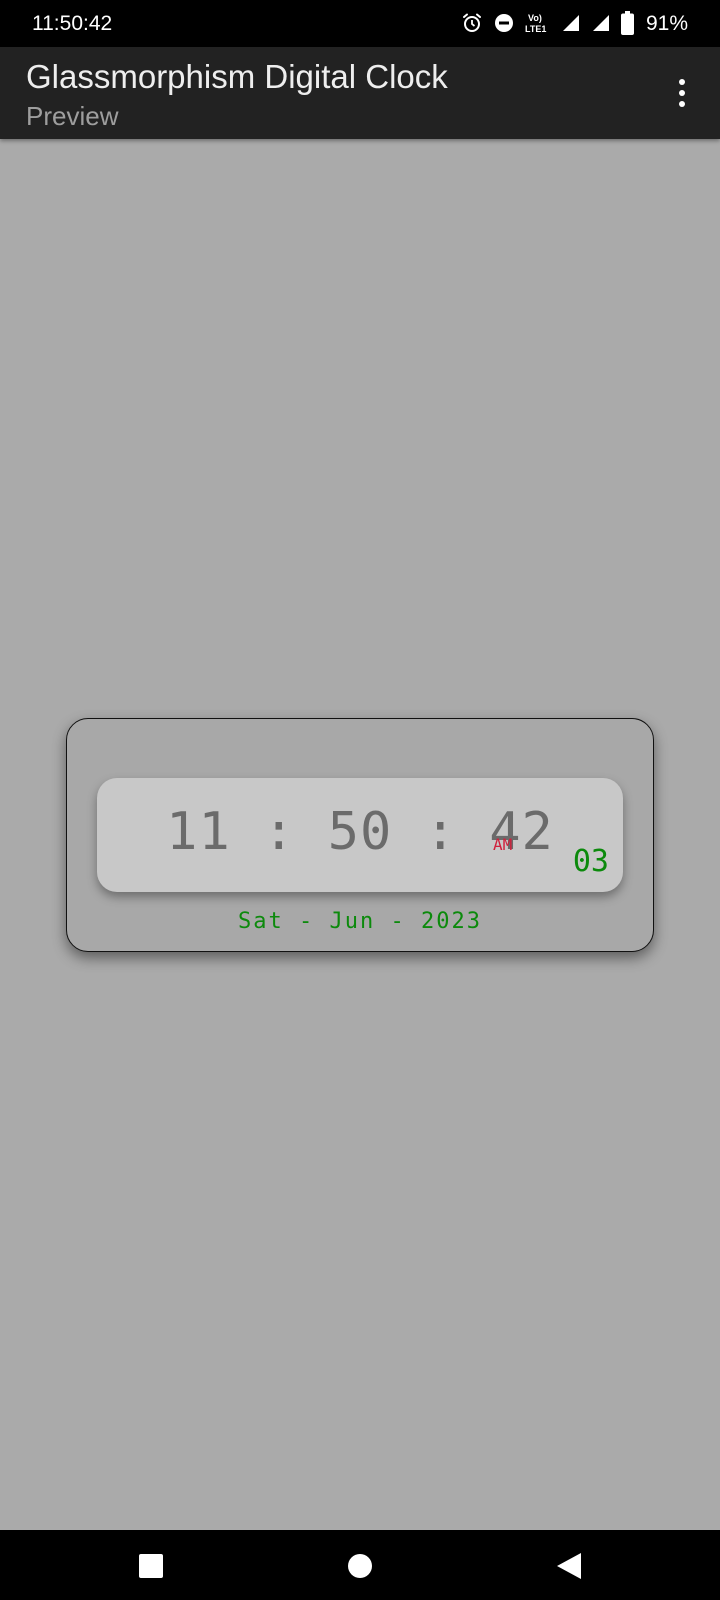 Image resolution: width=720 pixels, height=1600 pixels. I want to click on status-time: 11:50:42, so click(72, 23).